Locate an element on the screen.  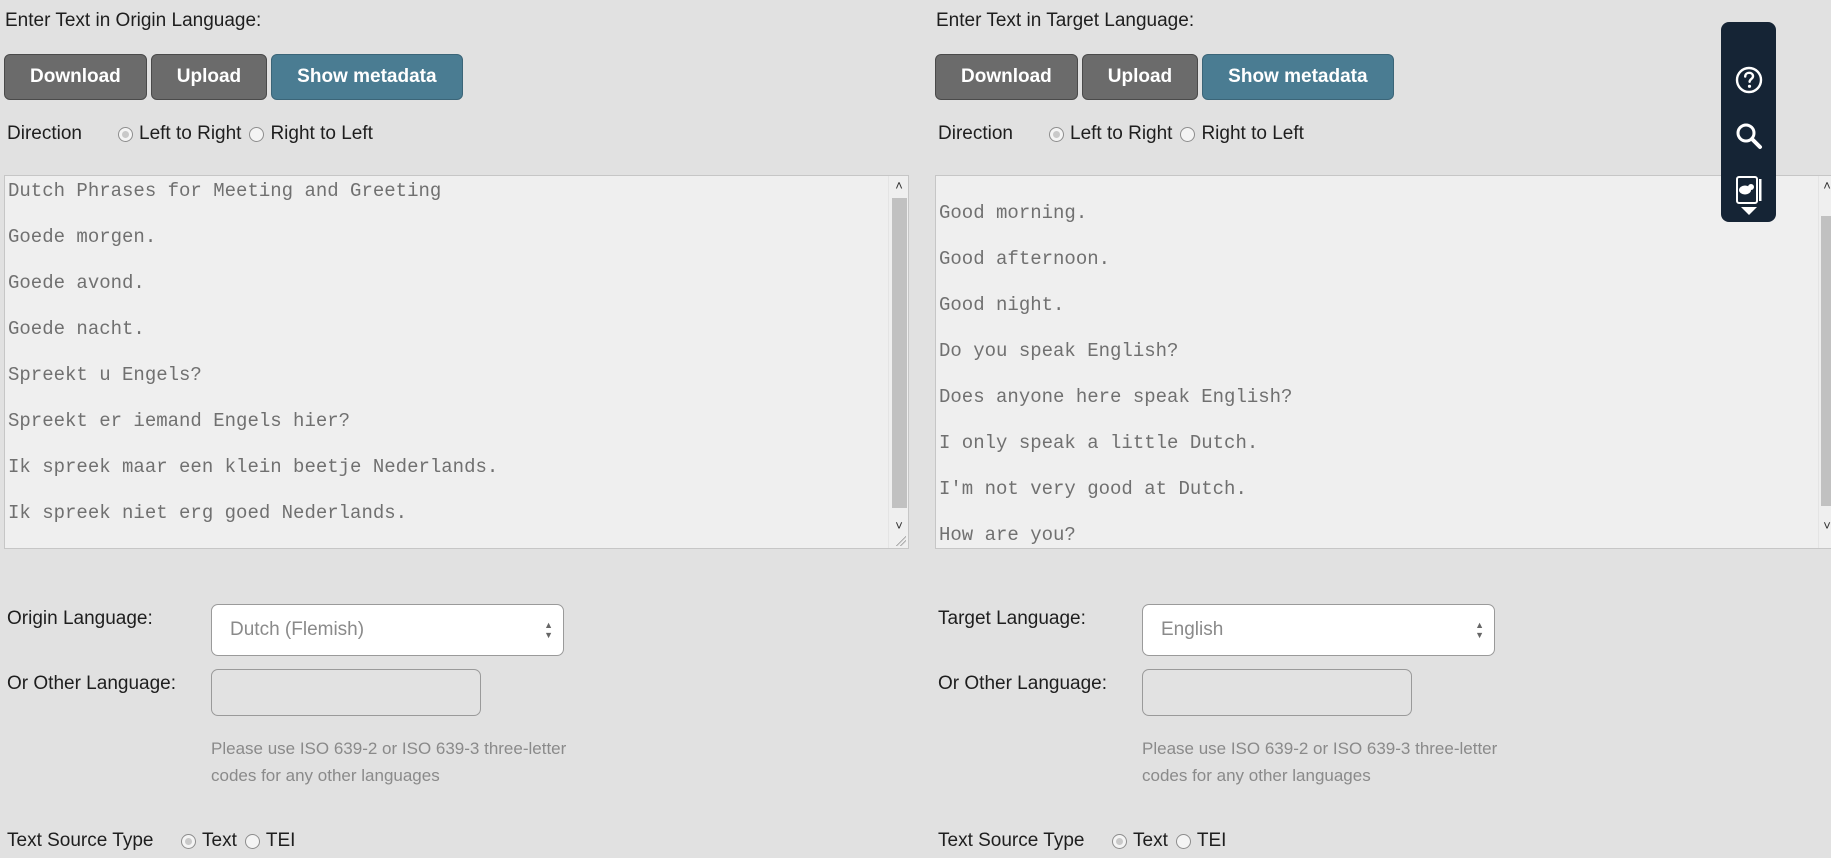
target-panel-title: Enter Text in Target Language: is located at coordinates (1065, 20).